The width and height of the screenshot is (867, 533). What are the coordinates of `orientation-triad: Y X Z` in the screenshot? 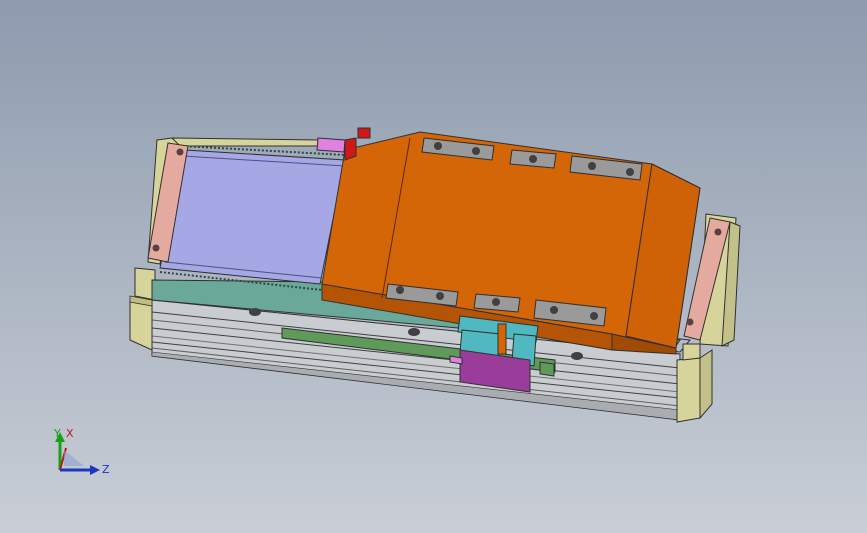 It's located at (85, 455).